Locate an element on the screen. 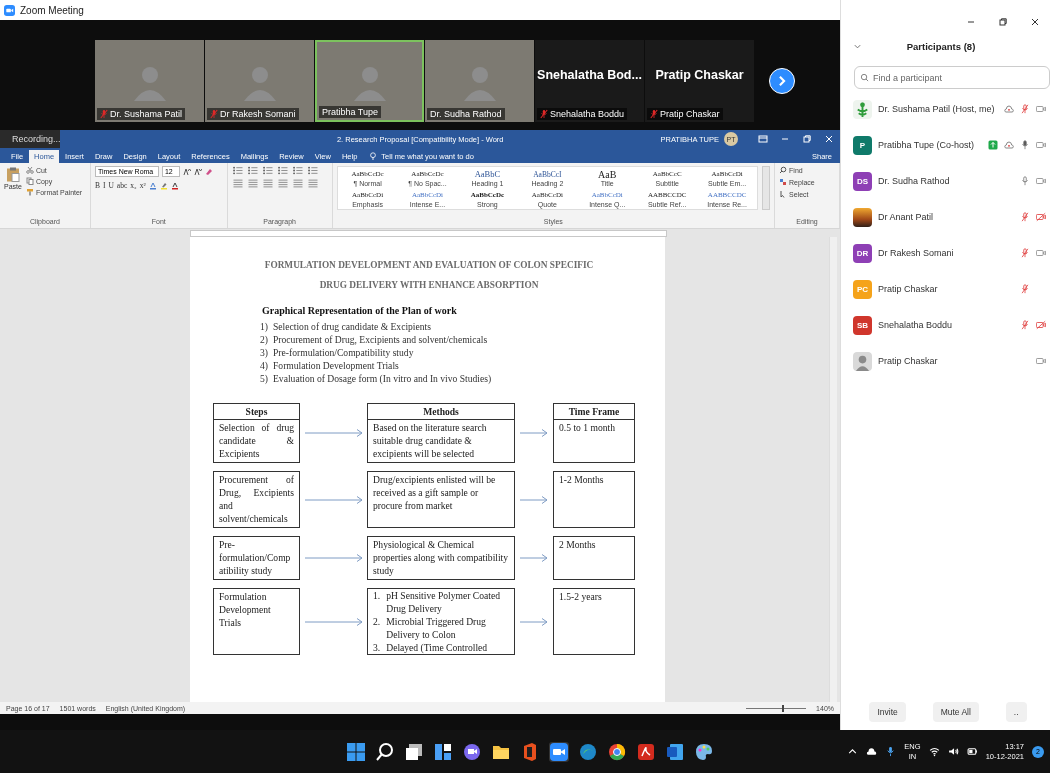  grow-font-icon is located at coordinates (186, 171).